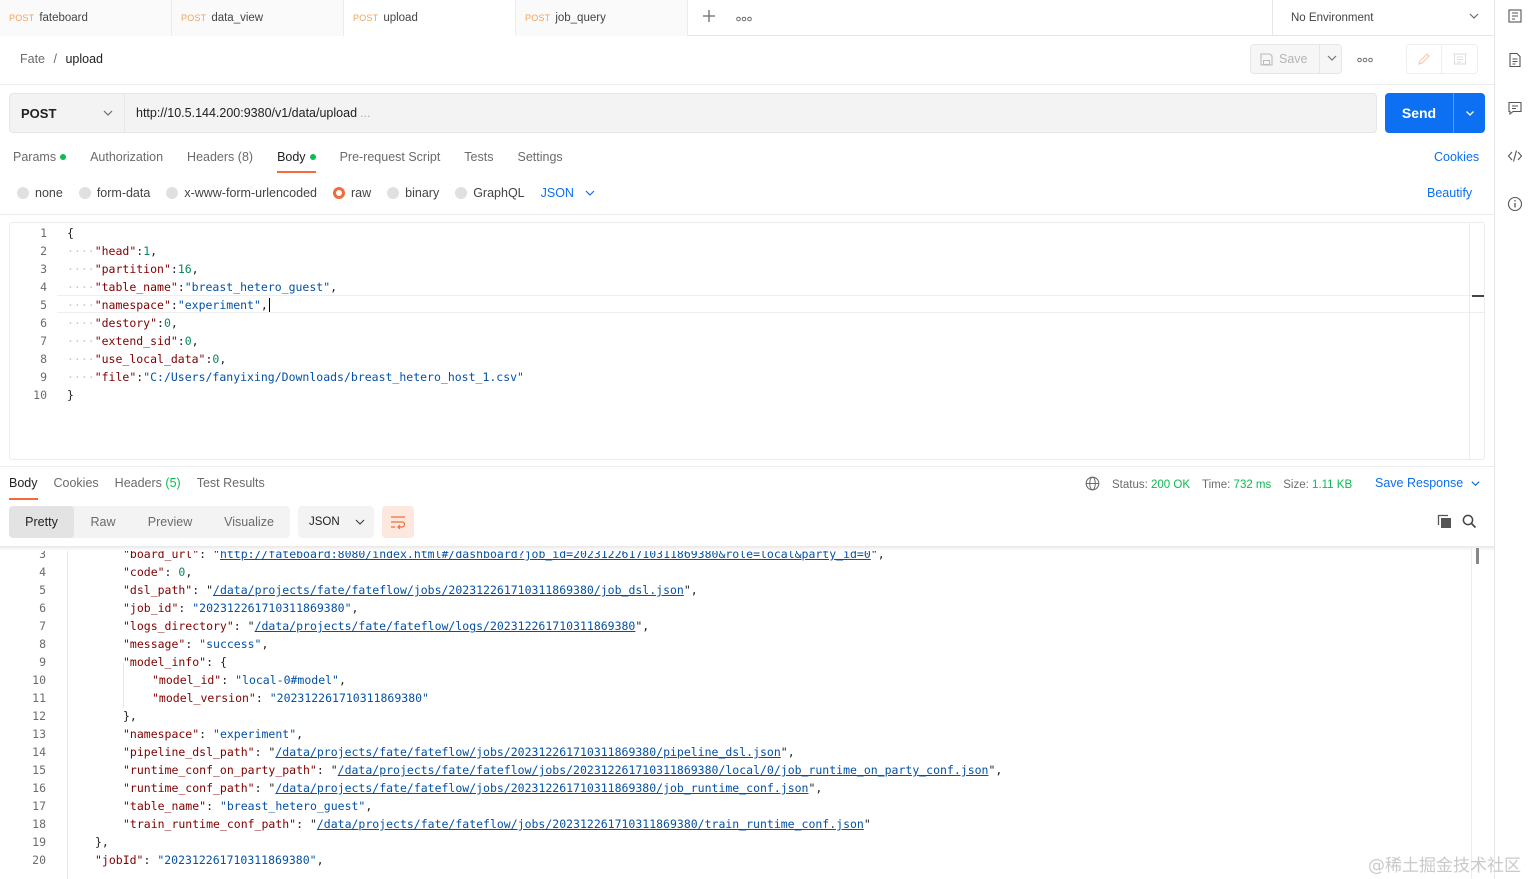  I want to click on send-button: Send, so click(1435, 113).